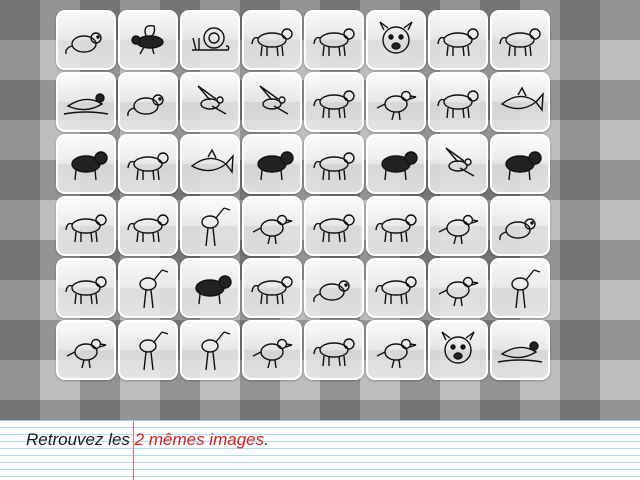 The image size is (640, 480). I want to click on card-eagle-swooping, so click(210, 102).